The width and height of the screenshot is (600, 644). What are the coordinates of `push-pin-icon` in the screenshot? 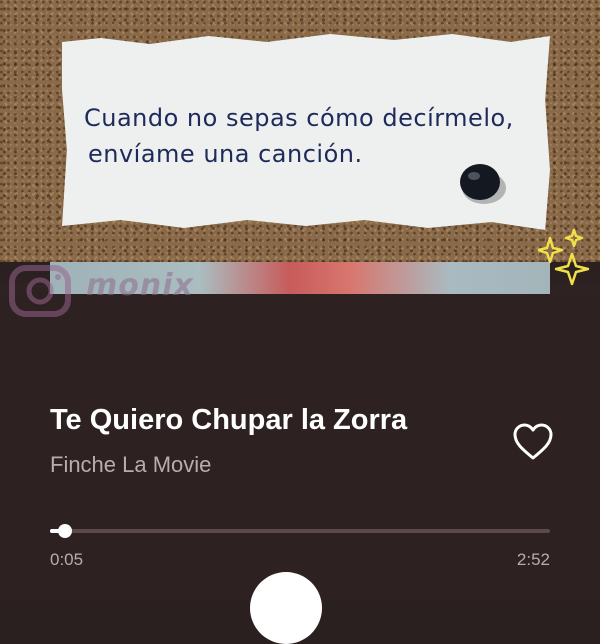 It's located at (483, 184).